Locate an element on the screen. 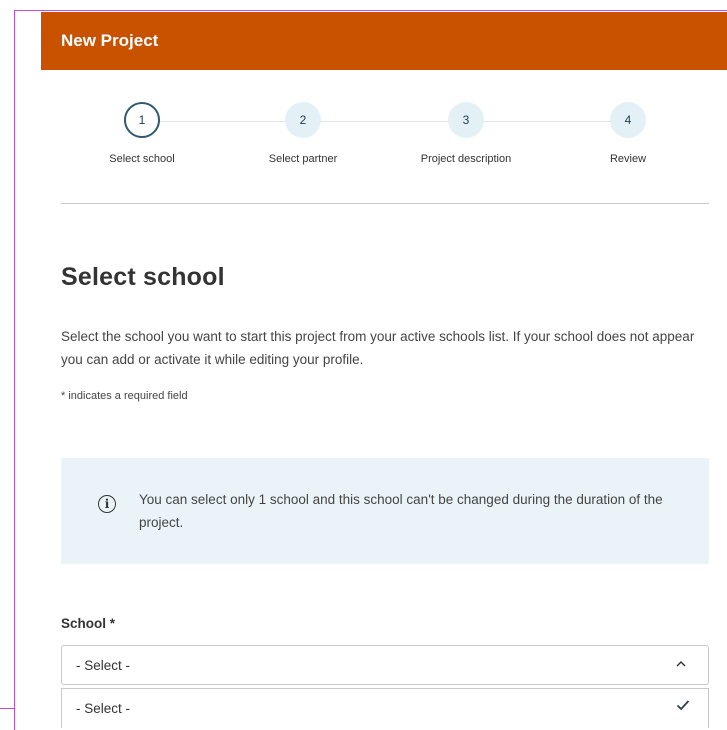 The width and height of the screenshot is (727, 730). frame-edge is located at coordinates (7, 708).